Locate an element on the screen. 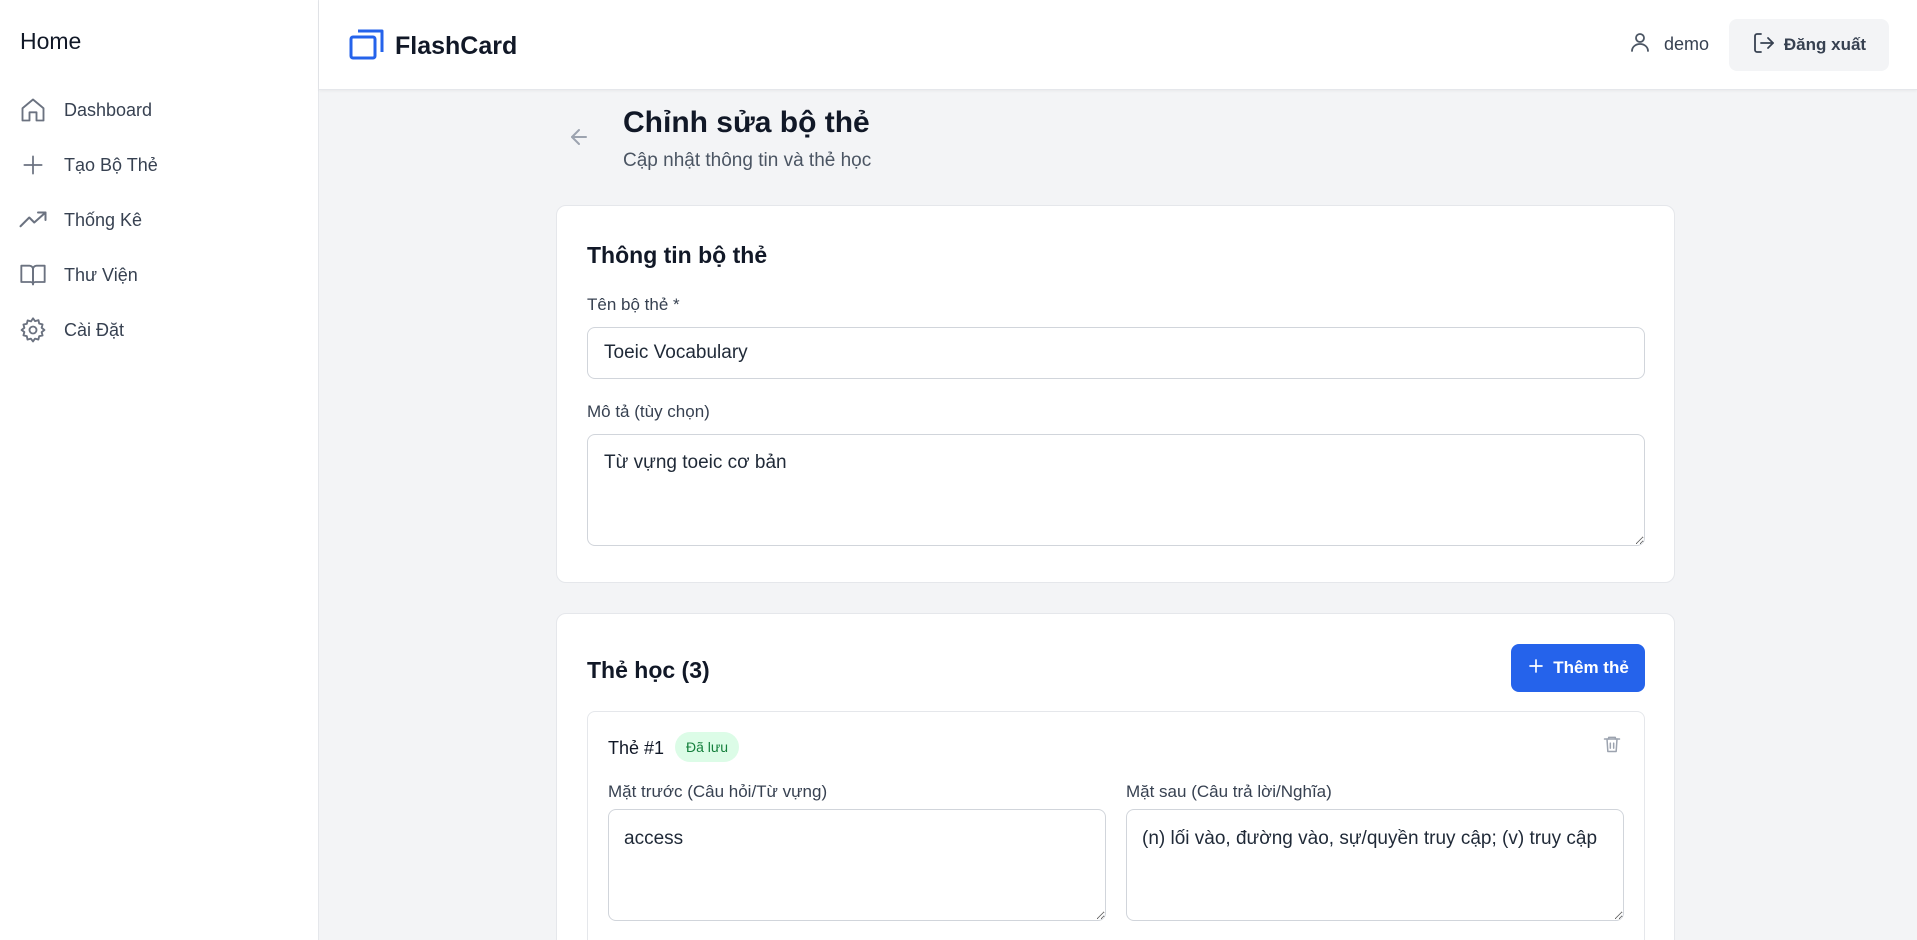 This screenshot has width=1917, height=940. sidebar-item-label: Dashboard is located at coordinates (108, 109).